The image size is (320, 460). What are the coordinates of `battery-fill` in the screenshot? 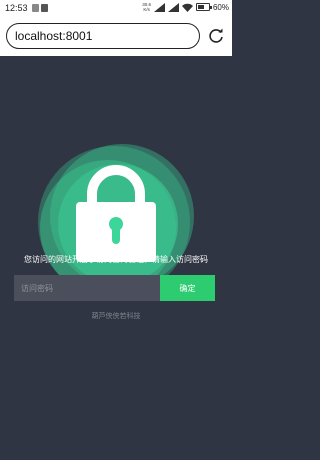 It's located at (200, 7).